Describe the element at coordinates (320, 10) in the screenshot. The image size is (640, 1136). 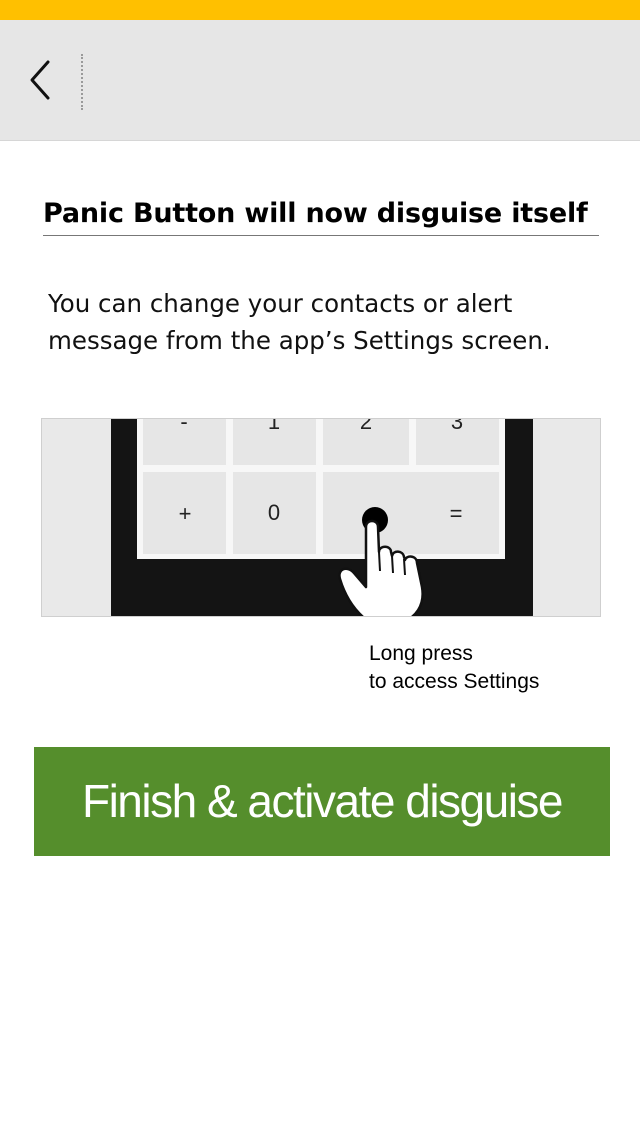
I see `top-accent-bar` at that location.